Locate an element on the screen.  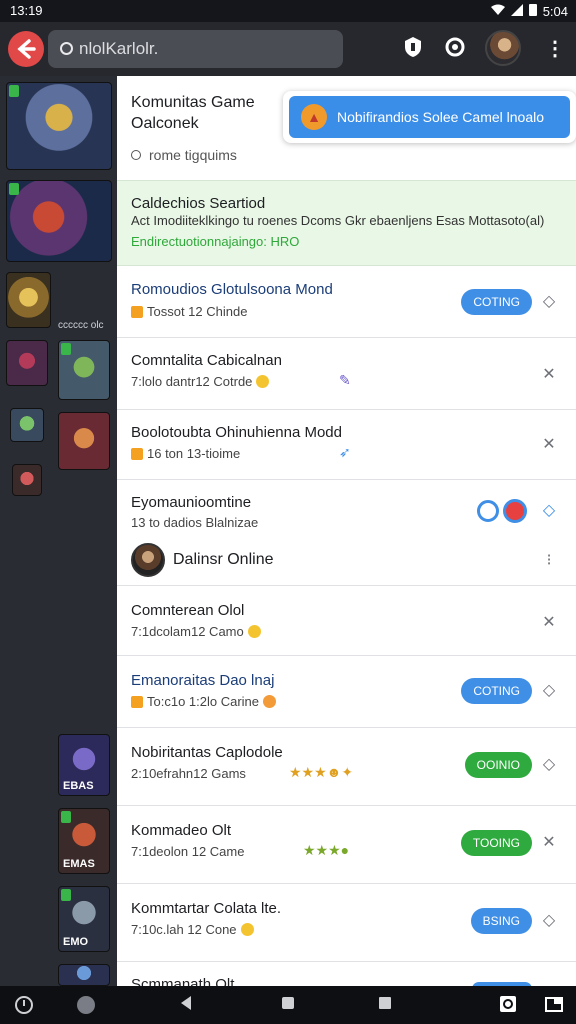
row-meta: To:c1o 1:2lo Carine is located at coordinates (204, 701).